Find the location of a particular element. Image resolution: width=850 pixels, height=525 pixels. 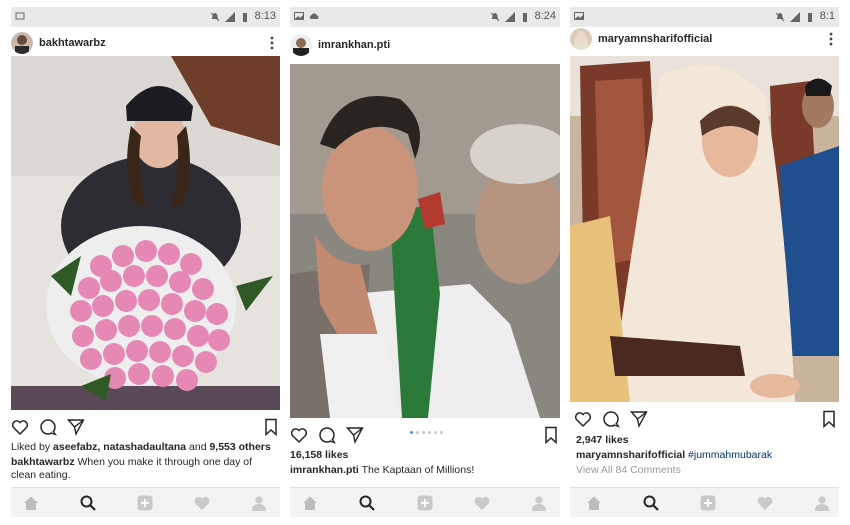

clock: 8:13 is located at coordinates (265, 16).